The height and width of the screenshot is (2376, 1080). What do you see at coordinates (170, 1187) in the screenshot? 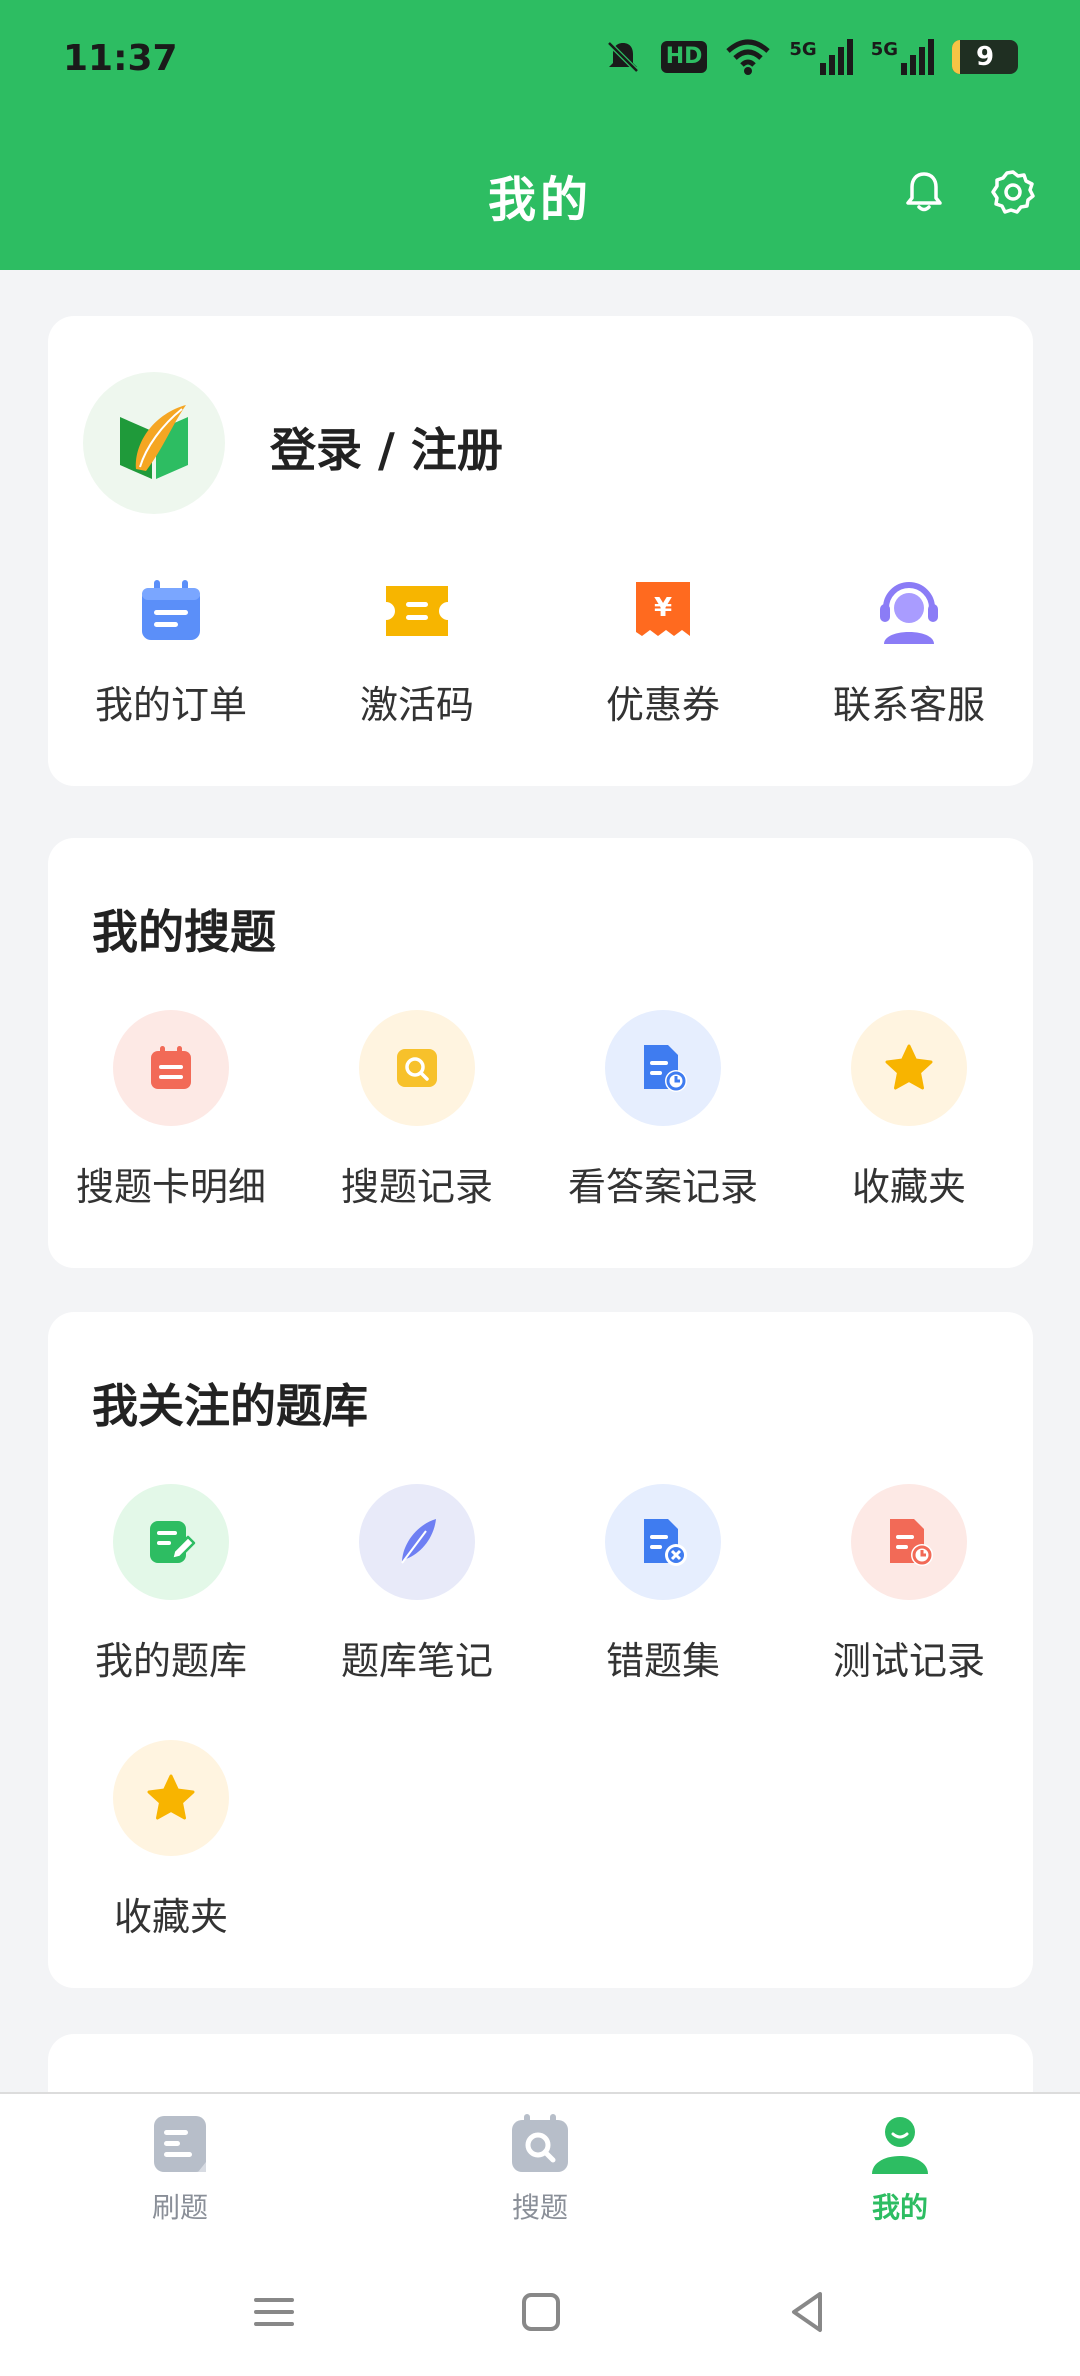
I see `grid-label: 搜题卡明细` at bounding box center [170, 1187].